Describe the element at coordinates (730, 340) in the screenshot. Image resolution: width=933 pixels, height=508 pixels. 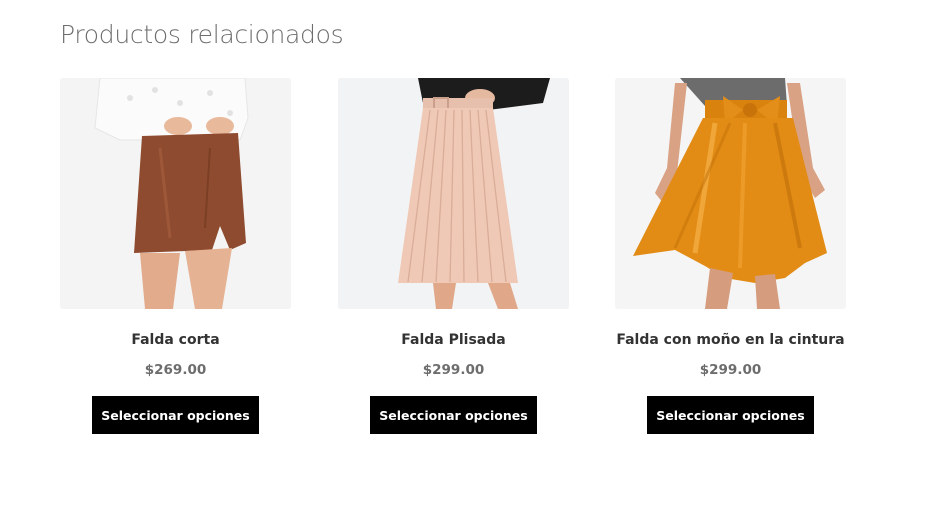
I see `product-name: Falda con moño en la cintura` at that location.